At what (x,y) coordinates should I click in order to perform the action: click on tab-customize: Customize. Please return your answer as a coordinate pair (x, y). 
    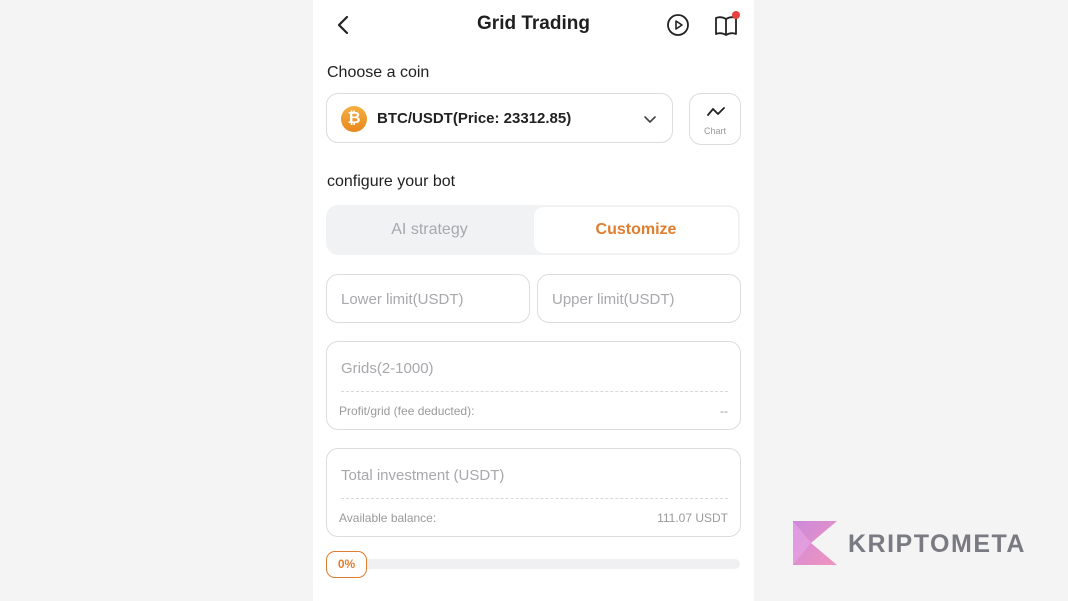
    Looking at the image, I should click on (636, 230).